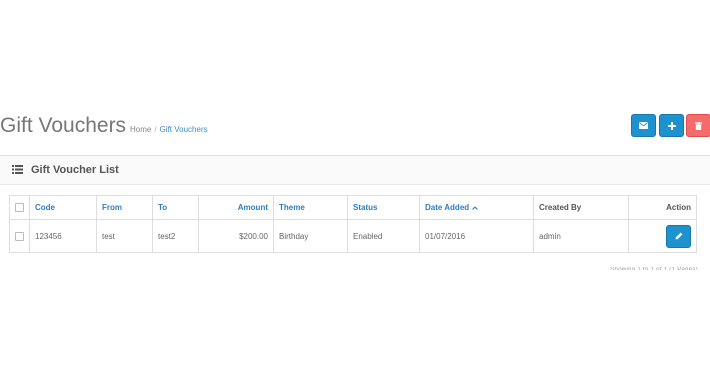 The width and height of the screenshot is (710, 380). I want to click on cell-code: 123456, so click(63, 236).